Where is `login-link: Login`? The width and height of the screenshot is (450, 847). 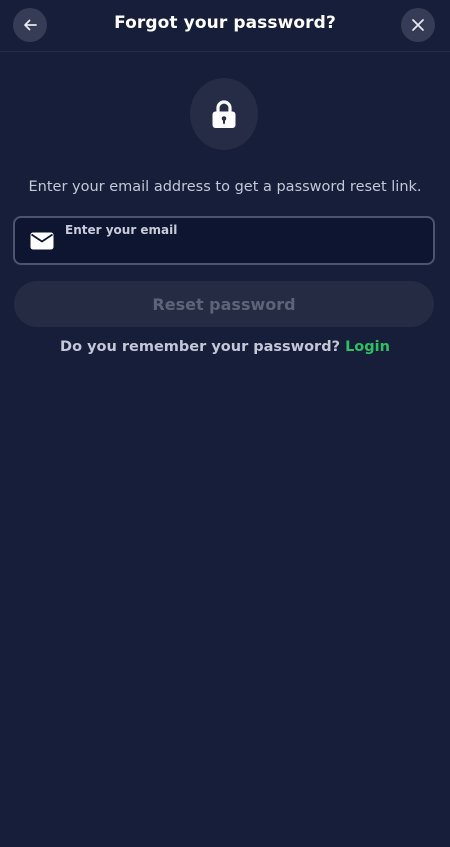 login-link: Login is located at coordinates (367, 347).